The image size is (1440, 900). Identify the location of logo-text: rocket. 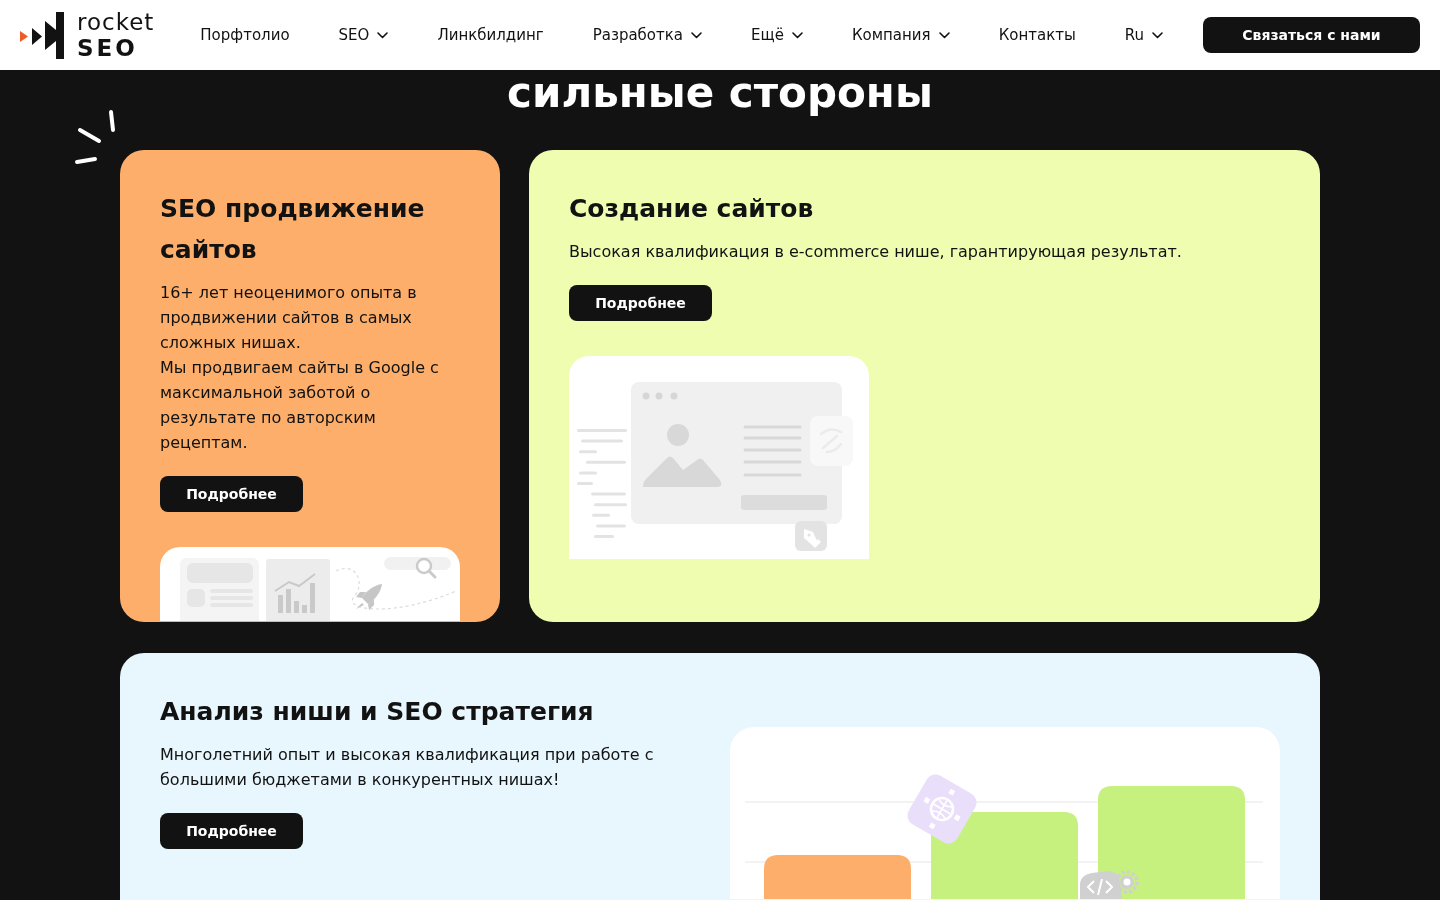
(116, 22).